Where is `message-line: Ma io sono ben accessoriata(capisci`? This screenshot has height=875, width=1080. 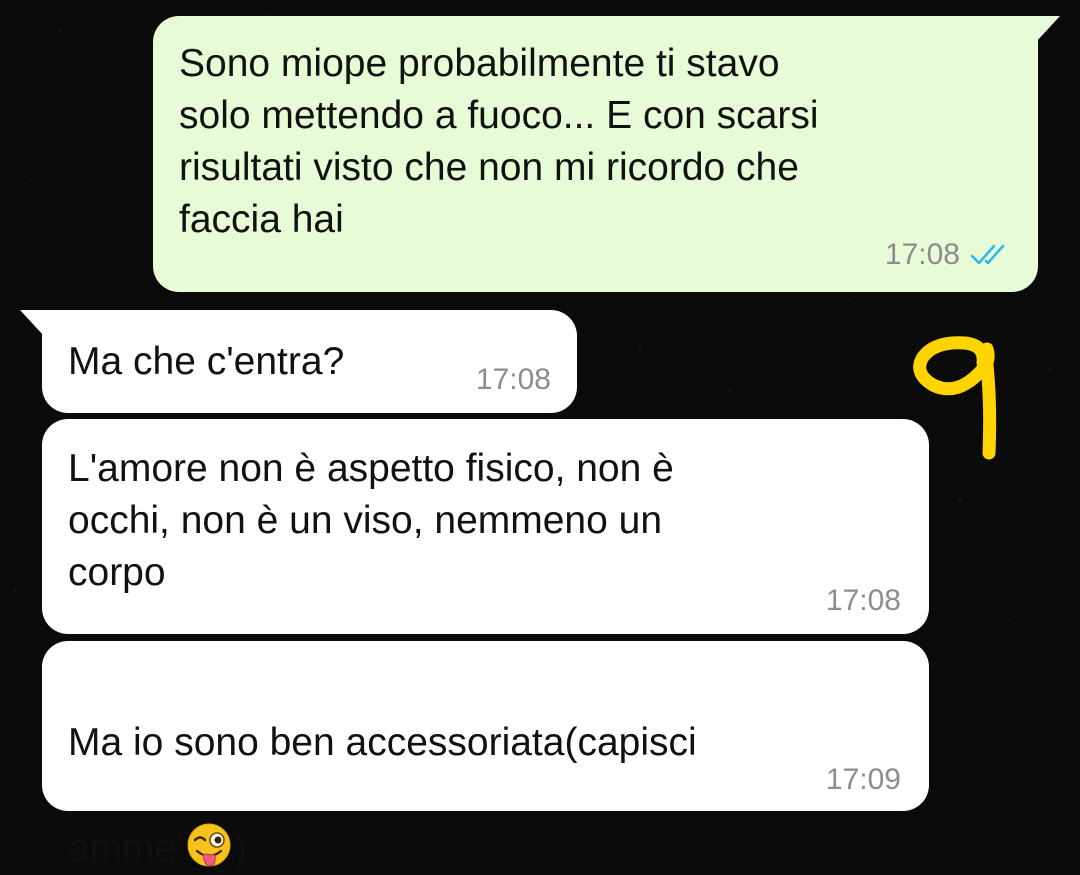 message-line: Ma io sono ben accessoriata(capisci is located at coordinates (382, 742).